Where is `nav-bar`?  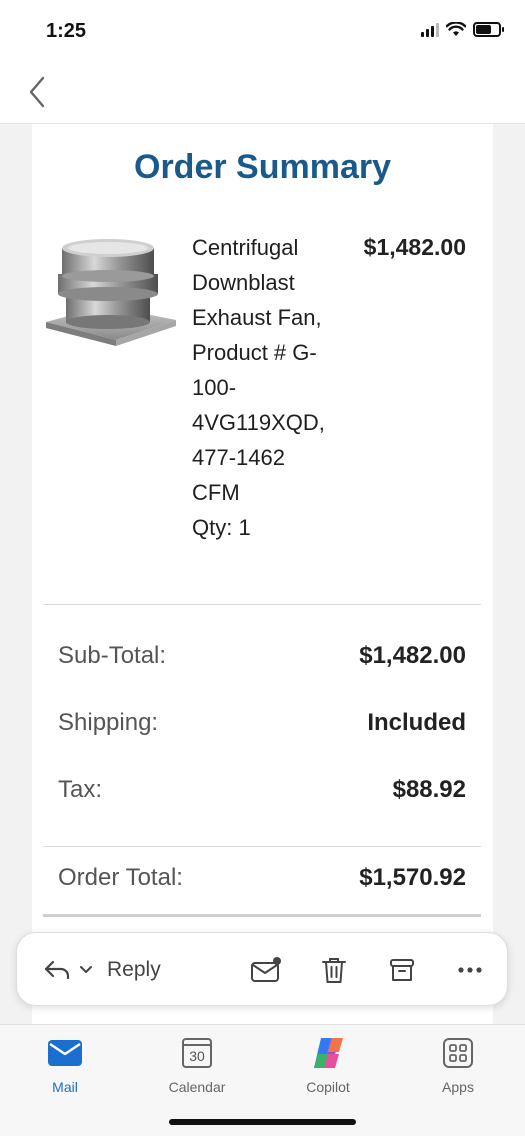 nav-bar is located at coordinates (262, 93).